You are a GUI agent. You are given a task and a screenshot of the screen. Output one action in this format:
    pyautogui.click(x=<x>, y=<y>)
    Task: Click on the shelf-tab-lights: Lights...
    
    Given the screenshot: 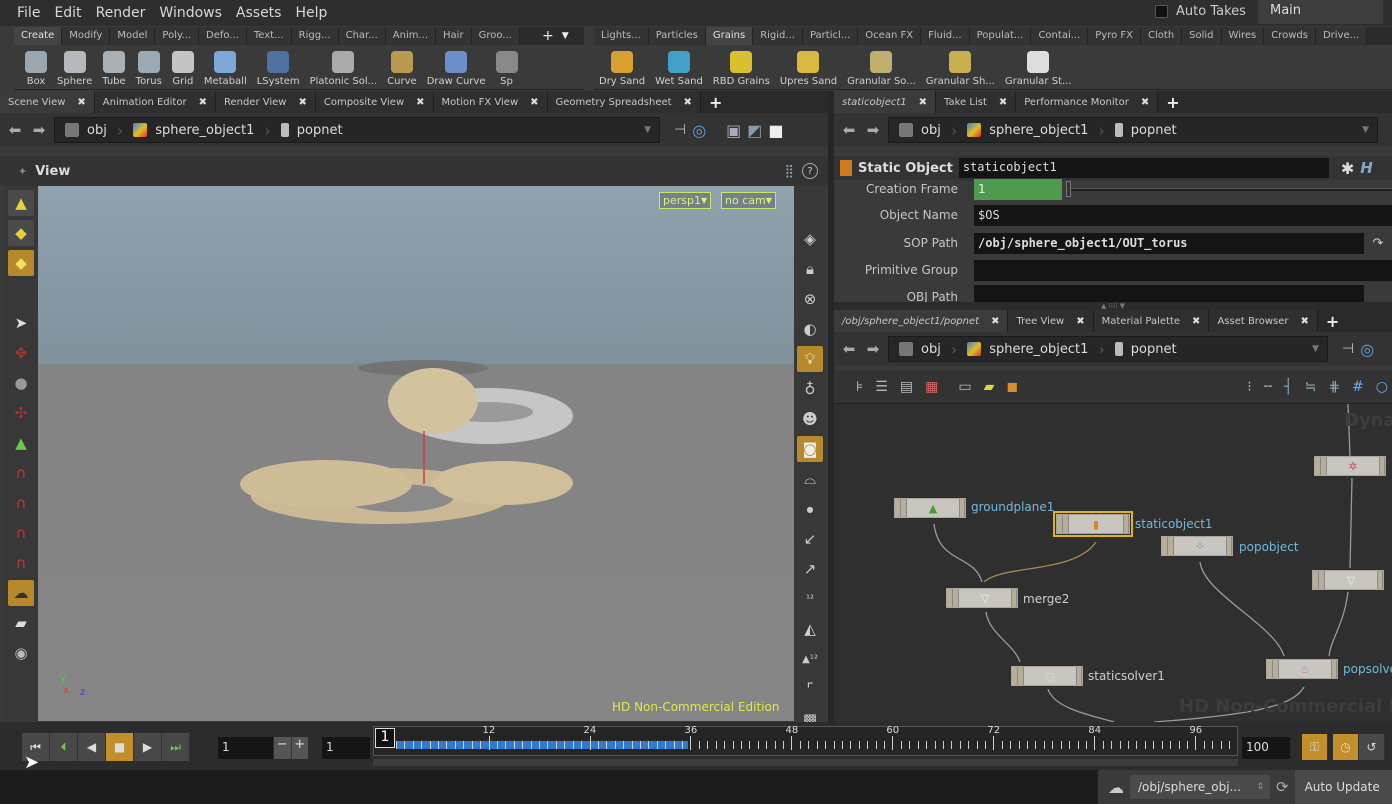 What is the action you would take?
    pyautogui.click(x=621, y=36)
    